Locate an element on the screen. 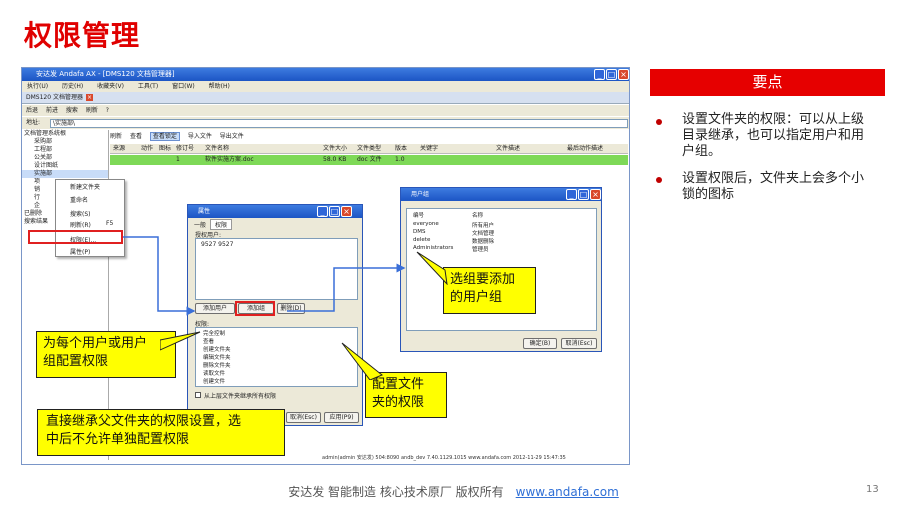 The height and width of the screenshot is (509, 907). col-filename: 文件名称 is located at coordinates (217, 149).